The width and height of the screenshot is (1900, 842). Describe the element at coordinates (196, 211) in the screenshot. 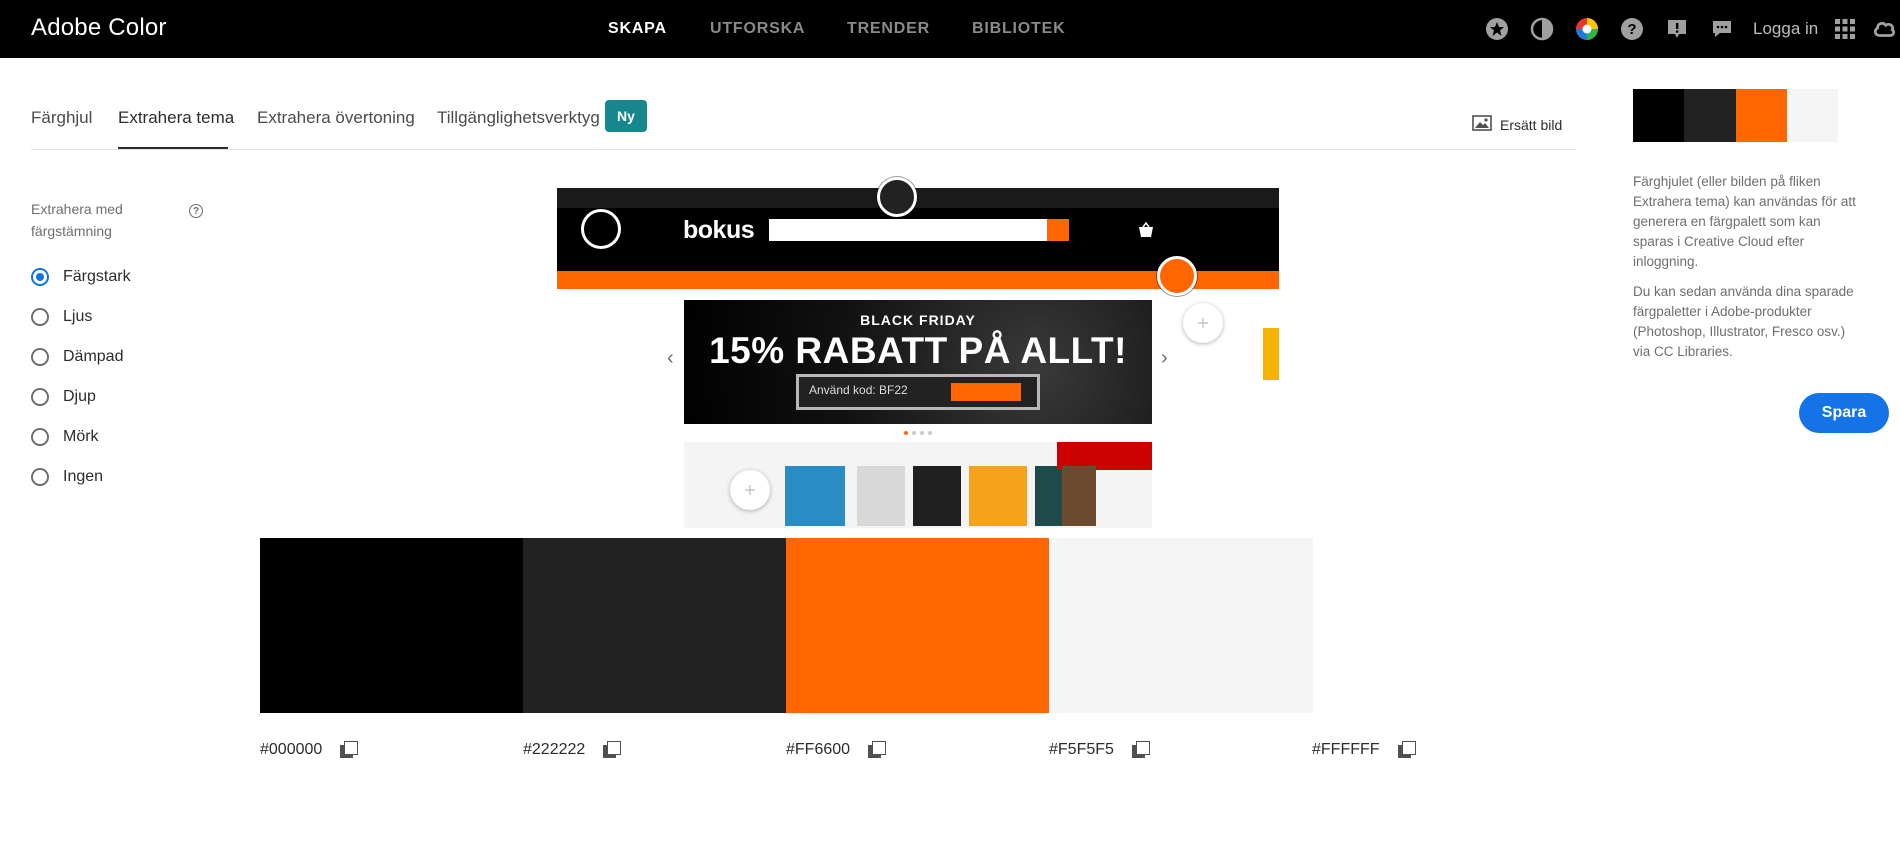

I see `mood-help-icon: ?` at that location.